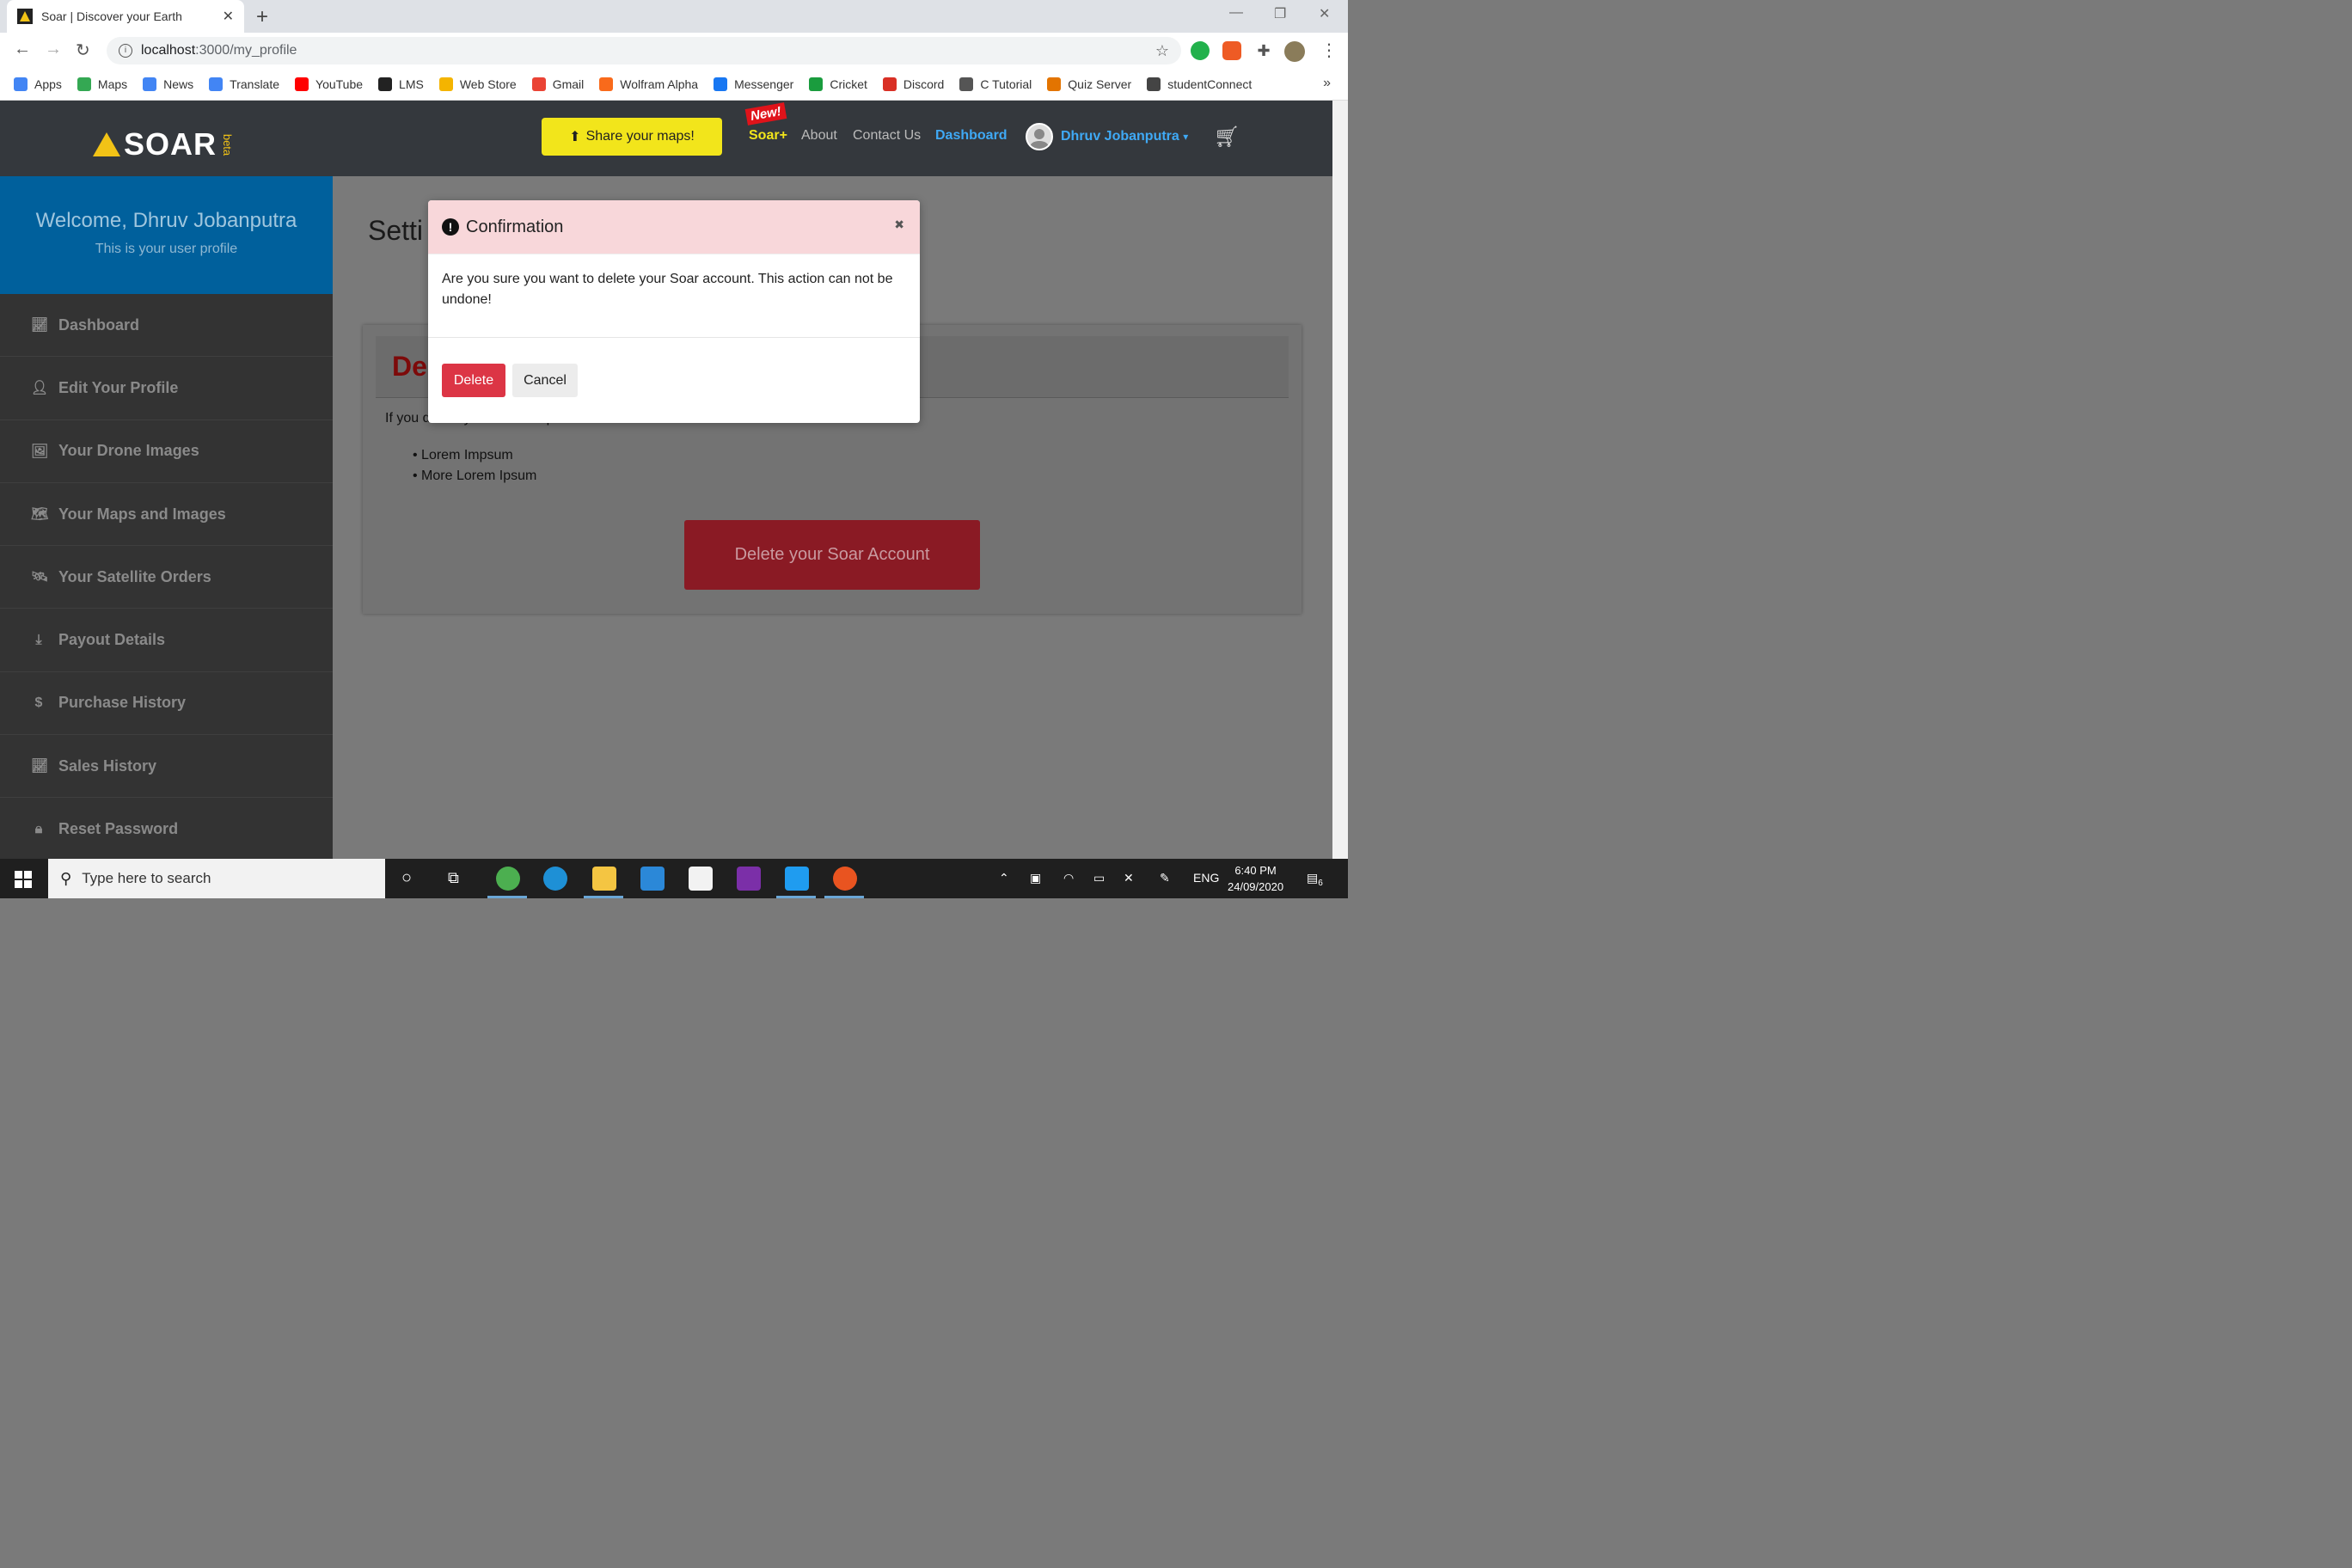 The image size is (2352, 1568). What do you see at coordinates (1162, 51) in the screenshot?
I see `bookmark-star-icon: ☆` at bounding box center [1162, 51].